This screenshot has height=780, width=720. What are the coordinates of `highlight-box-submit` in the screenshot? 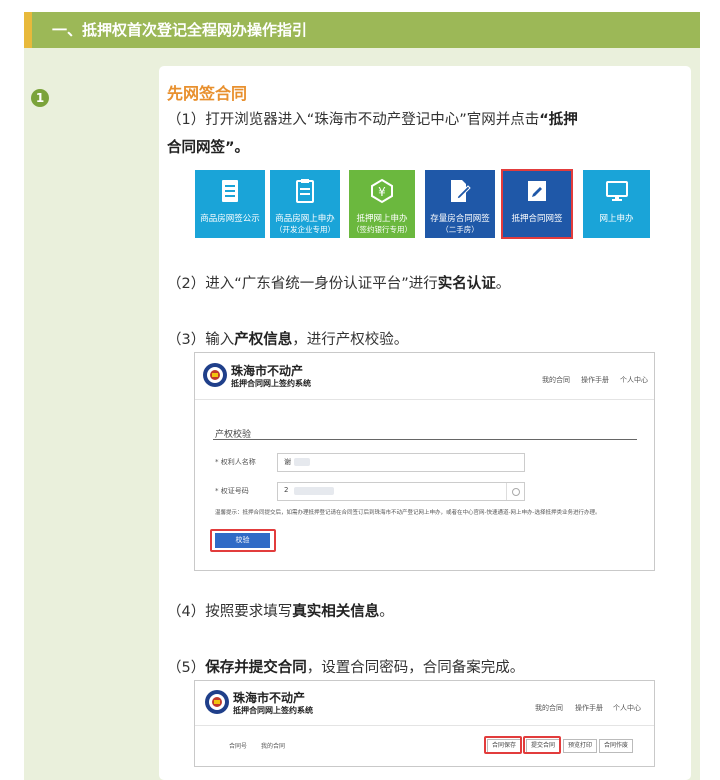 It's located at (542, 745).